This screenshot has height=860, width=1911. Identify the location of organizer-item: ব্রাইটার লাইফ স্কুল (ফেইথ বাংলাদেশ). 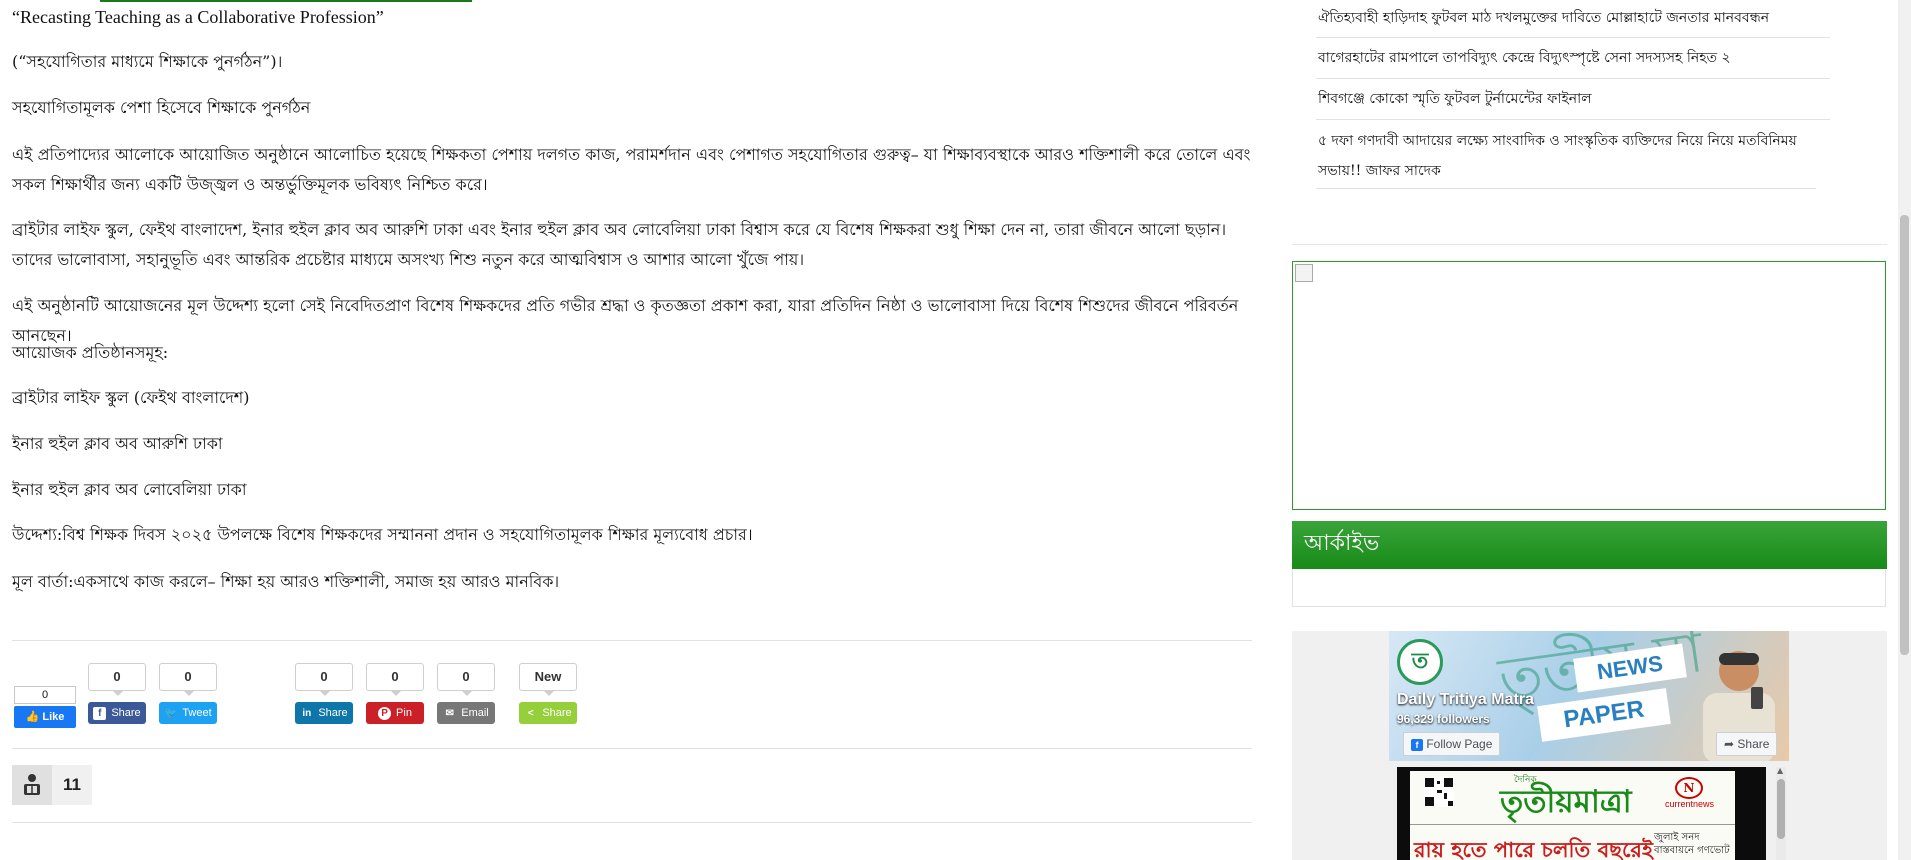
(131, 397).